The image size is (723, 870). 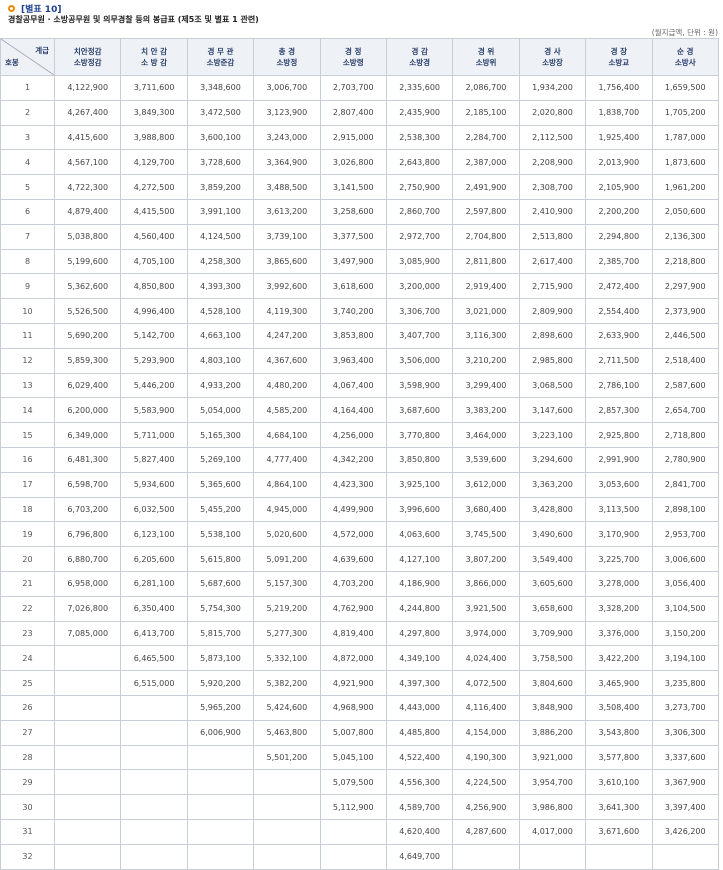 What do you see at coordinates (154, 360) in the screenshot?
I see `salary-cell: 5,293,900` at bounding box center [154, 360].